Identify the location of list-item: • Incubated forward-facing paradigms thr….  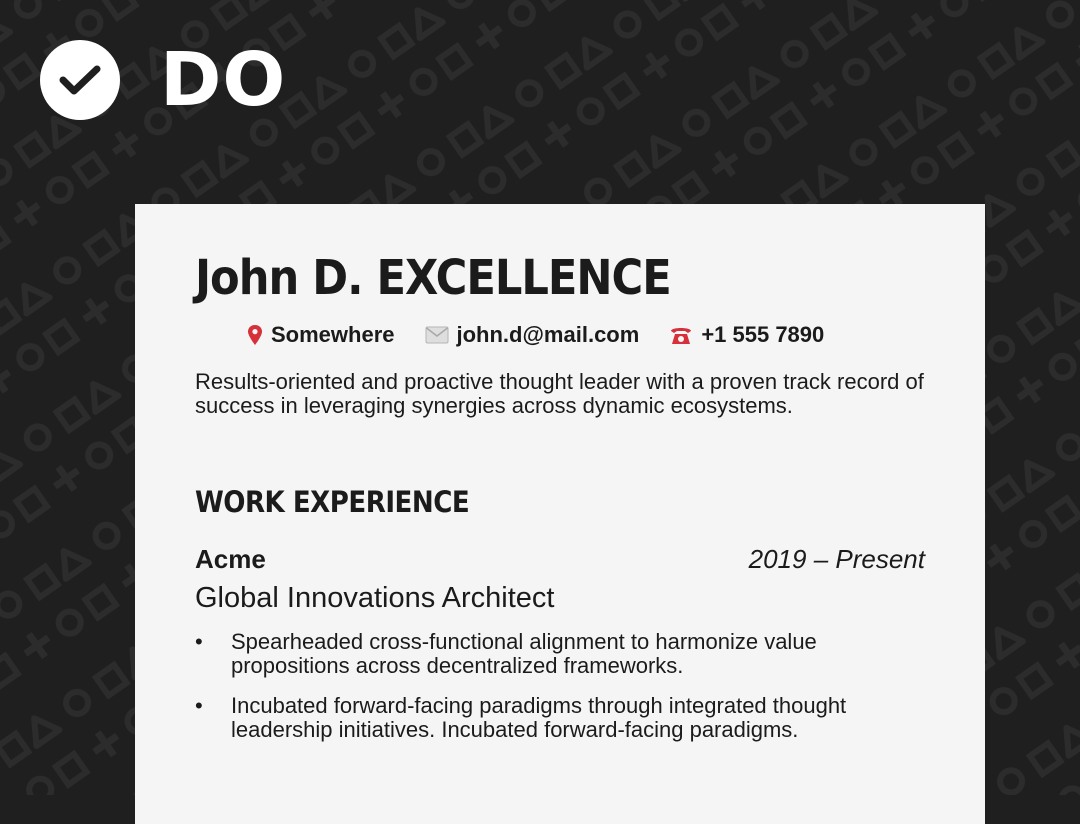
(555, 718).